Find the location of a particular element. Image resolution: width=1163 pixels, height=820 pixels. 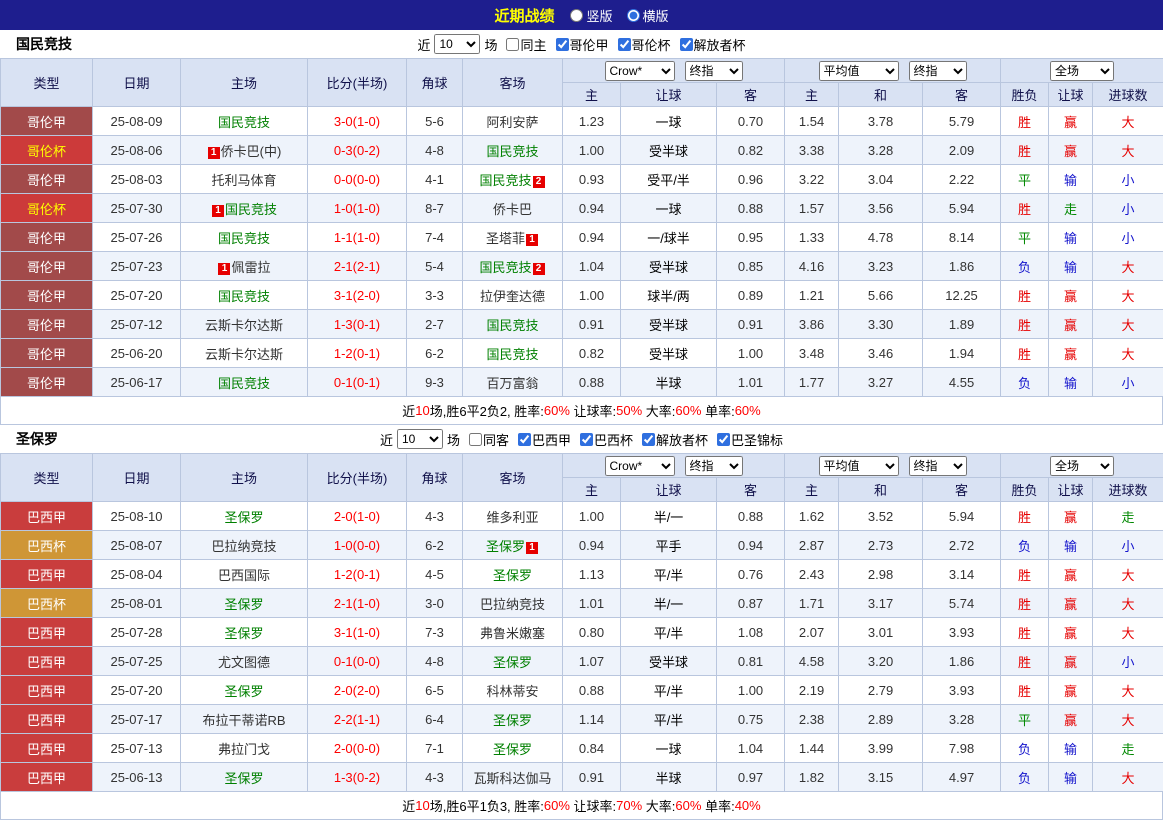

home-team-cell: 巴拉纳竞技 is located at coordinates (244, 545).